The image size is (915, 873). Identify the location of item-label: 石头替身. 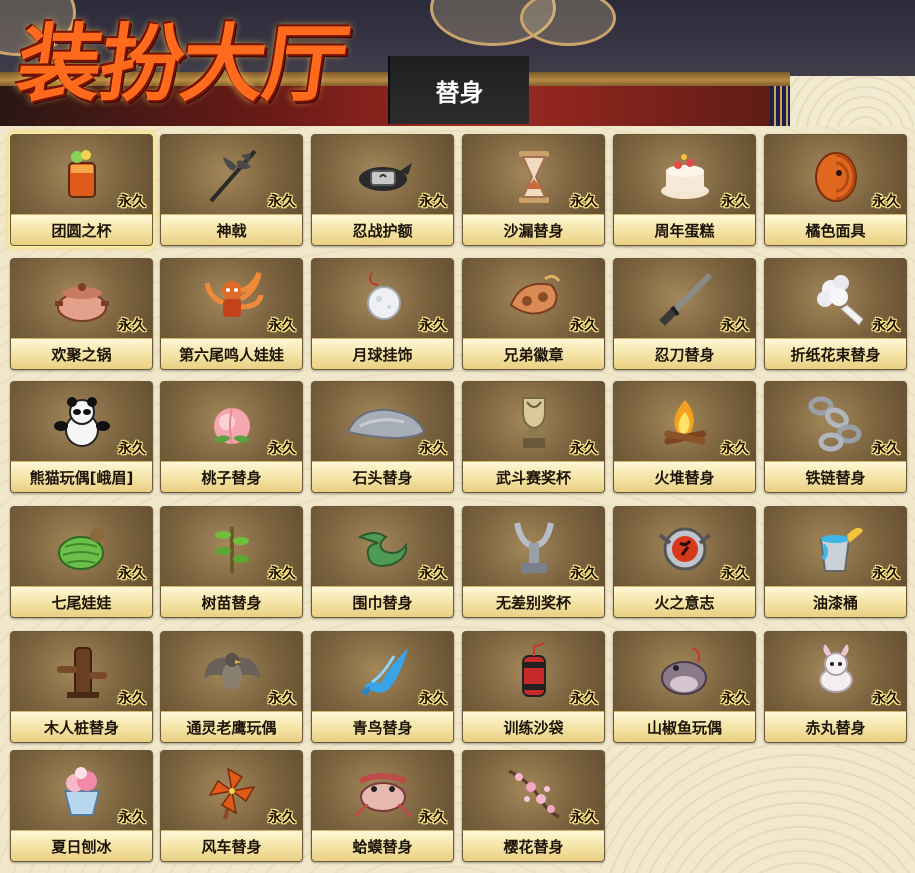
(382, 476).